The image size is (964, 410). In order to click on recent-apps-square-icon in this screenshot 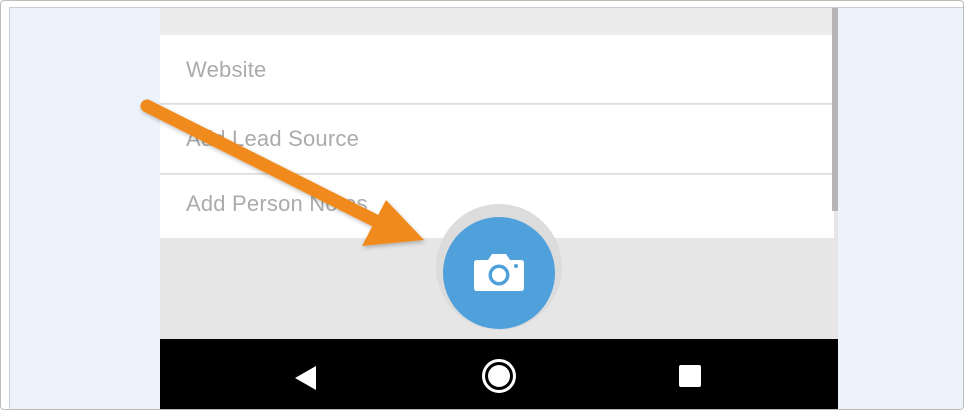, I will do `click(690, 376)`.